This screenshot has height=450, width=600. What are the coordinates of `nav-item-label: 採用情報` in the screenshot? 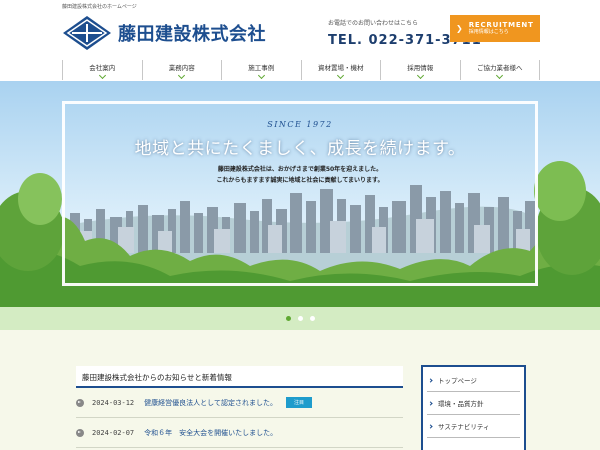 It's located at (420, 68).